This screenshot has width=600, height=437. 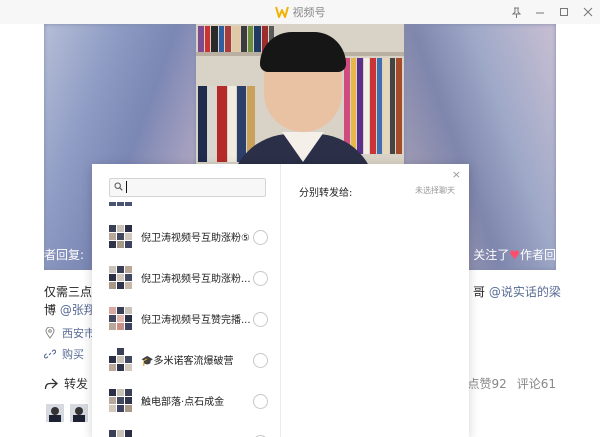 What do you see at coordinates (69, 333) in the screenshot?
I see `location-link: 西安市` at bounding box center [69, 333].